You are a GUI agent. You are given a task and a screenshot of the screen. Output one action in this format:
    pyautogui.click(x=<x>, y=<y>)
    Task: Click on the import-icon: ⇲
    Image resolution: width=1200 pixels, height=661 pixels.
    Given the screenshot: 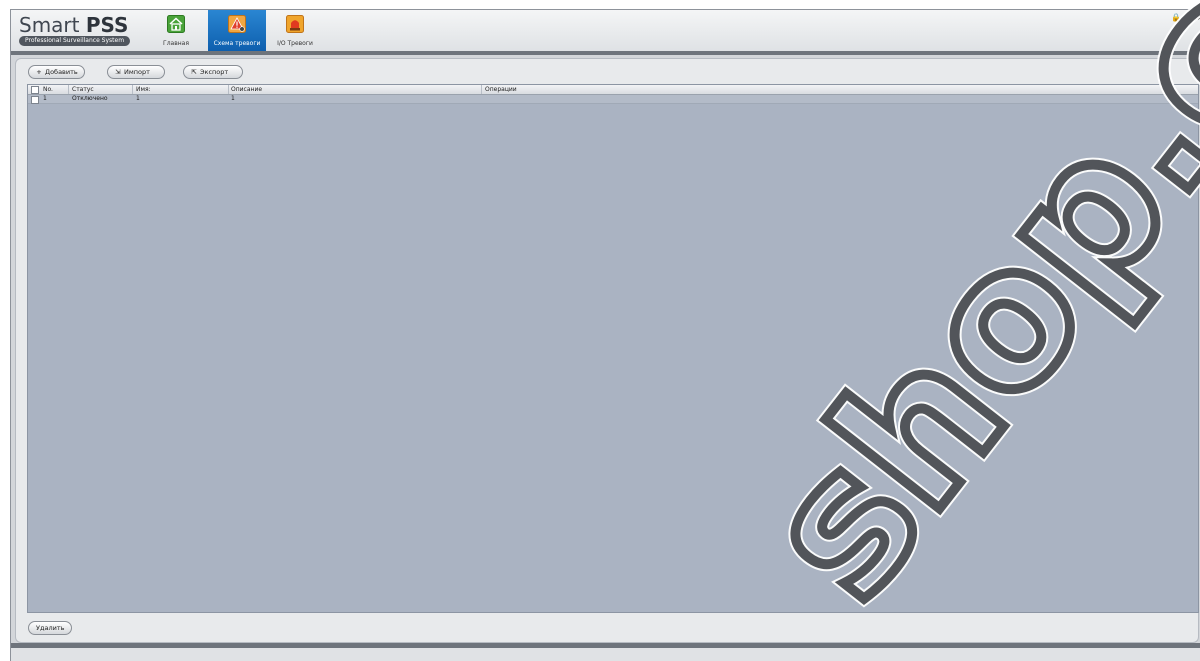 What is the action you would take?
    pyautogui.click(x=118, y=72)
    